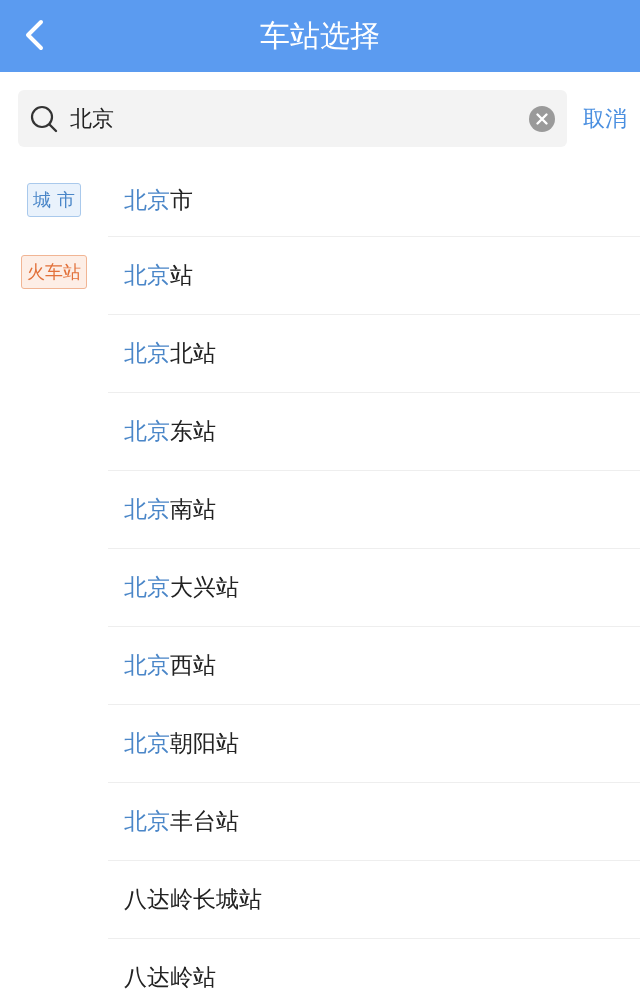 This screenshot has height=1005, width=640. Describe the element at coordinates (542, 118) in the screenshot. I see `clear-icon` at that location.